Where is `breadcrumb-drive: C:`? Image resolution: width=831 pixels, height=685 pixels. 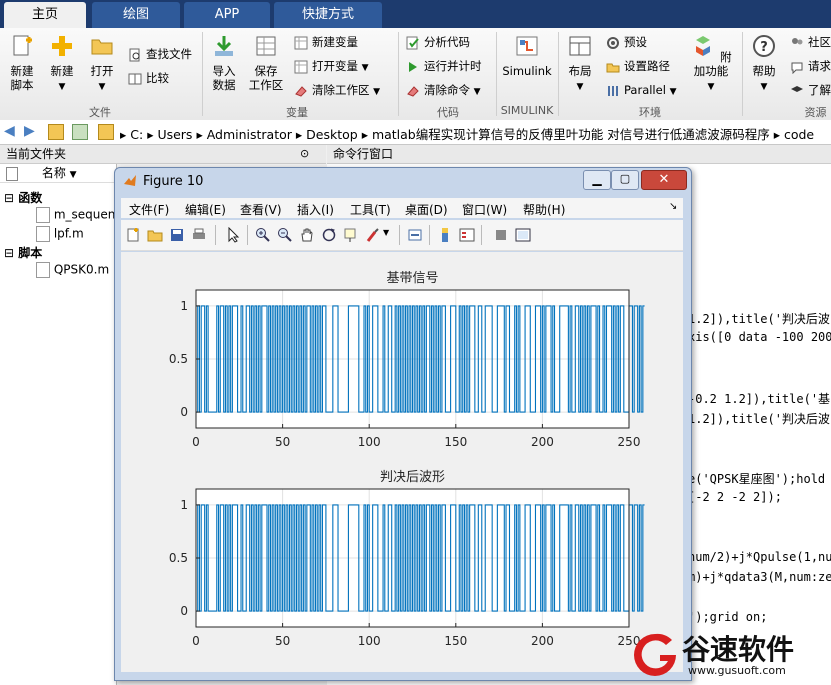
breadcrumb-drive: C: is located at coordinates (136, 134).